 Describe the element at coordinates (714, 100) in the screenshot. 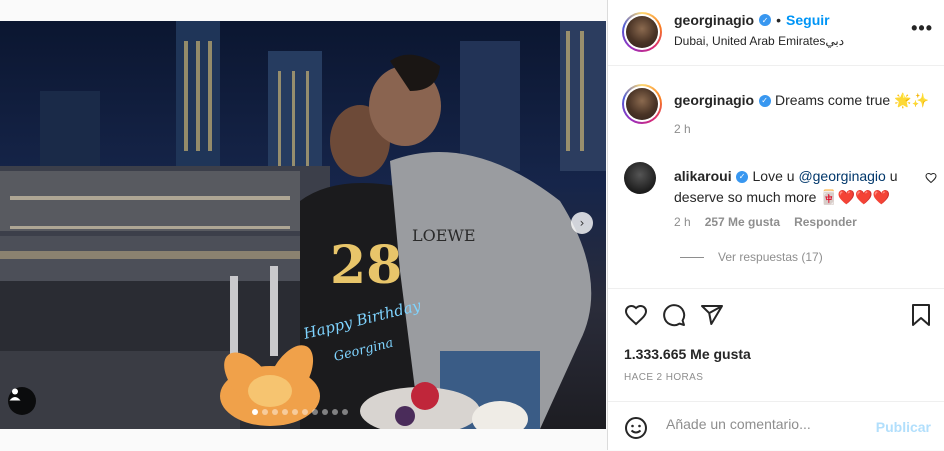

I see `caption-username: georginagio` at that location.